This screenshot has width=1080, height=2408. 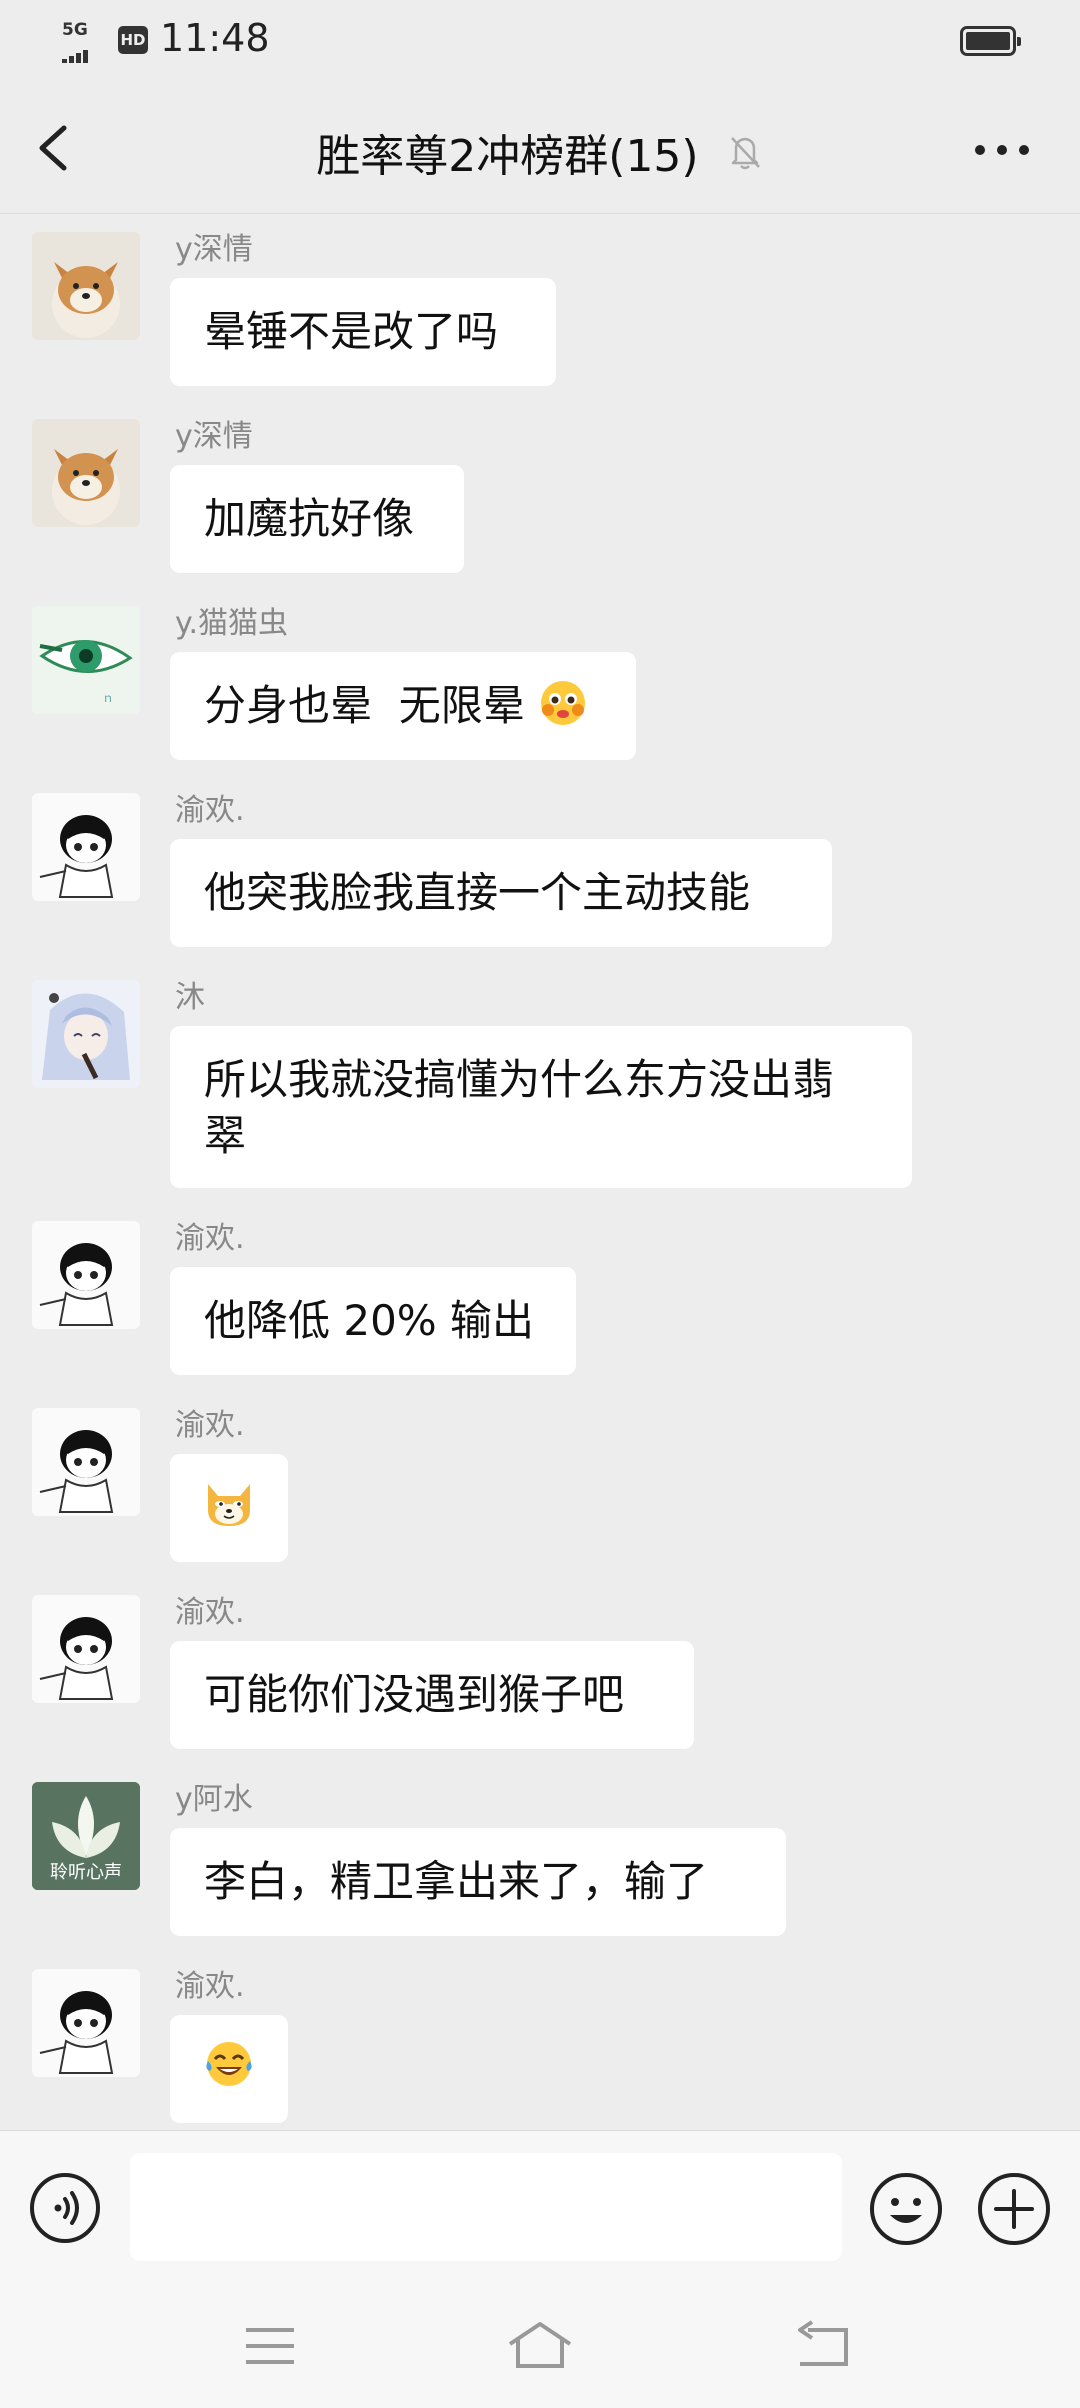 I want to click on plus-icon, so click(x=1014, y=2209).